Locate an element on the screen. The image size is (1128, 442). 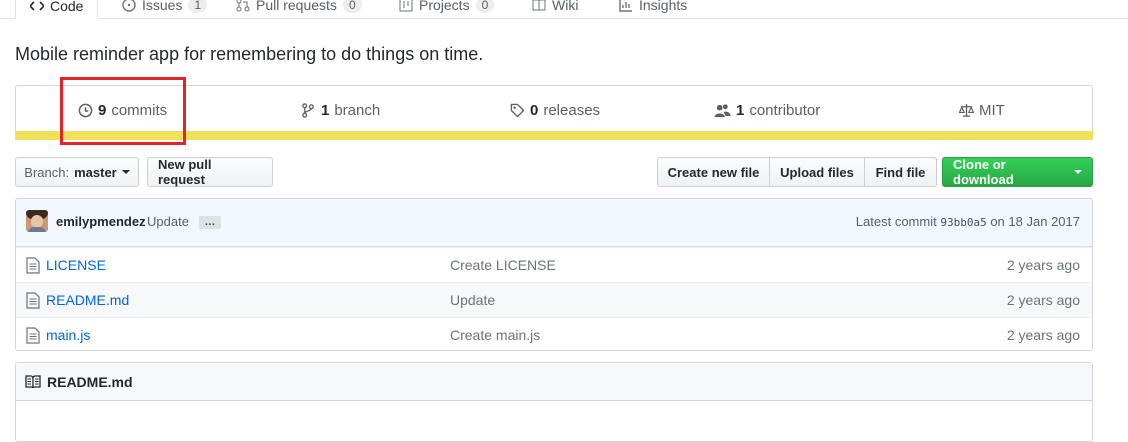
pull-request-icon is located at coordinates (243, 5).